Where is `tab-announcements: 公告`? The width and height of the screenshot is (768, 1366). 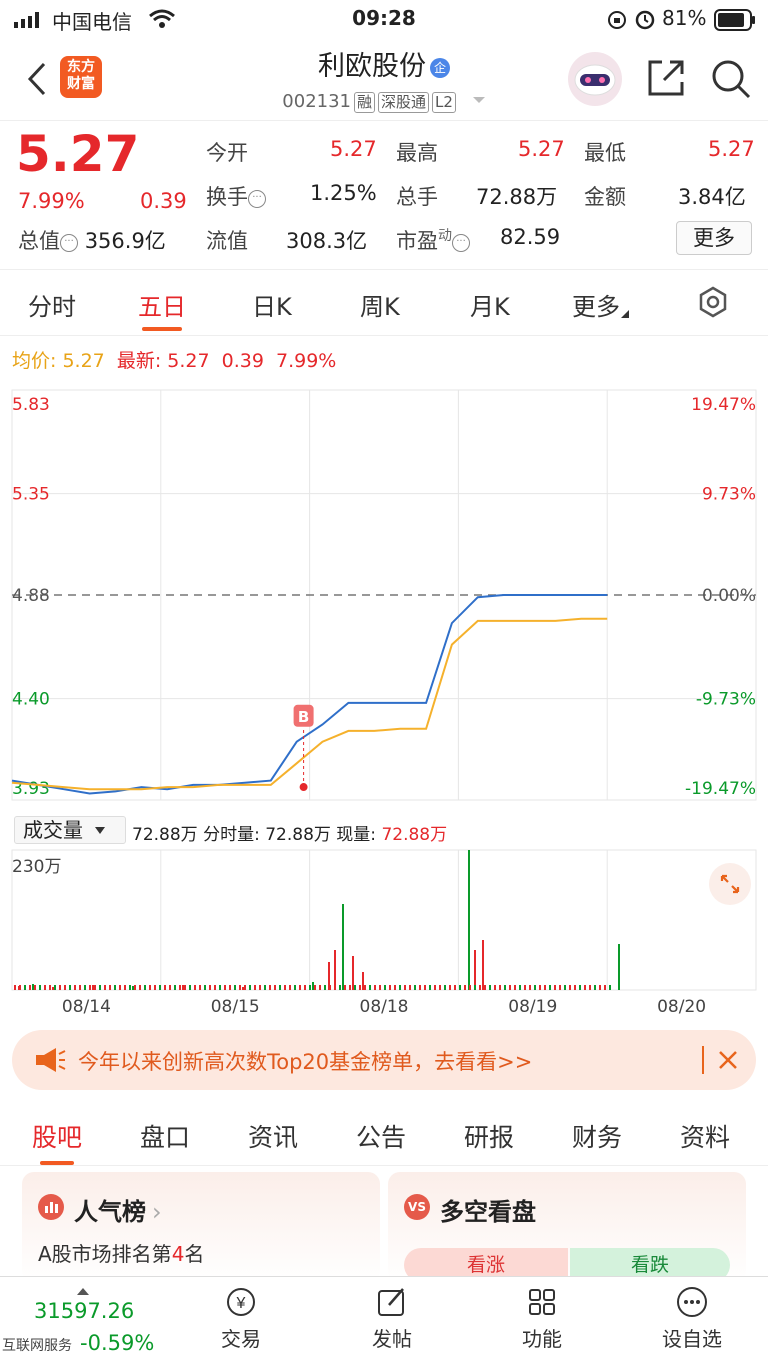
tab-announcements: 公告 is located at coordinates (381, 1136).